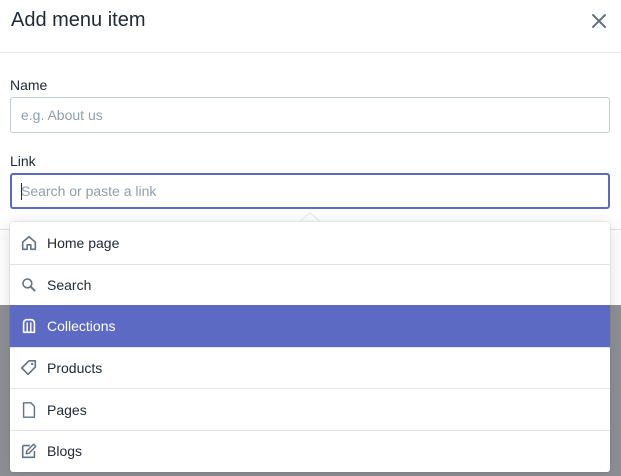 Image resolution: width=621 pixels, height=476 pixels. Describe the element at coordinates (75, 368) in the screenshot. I see `dropdown-item-label: Products` at that location.